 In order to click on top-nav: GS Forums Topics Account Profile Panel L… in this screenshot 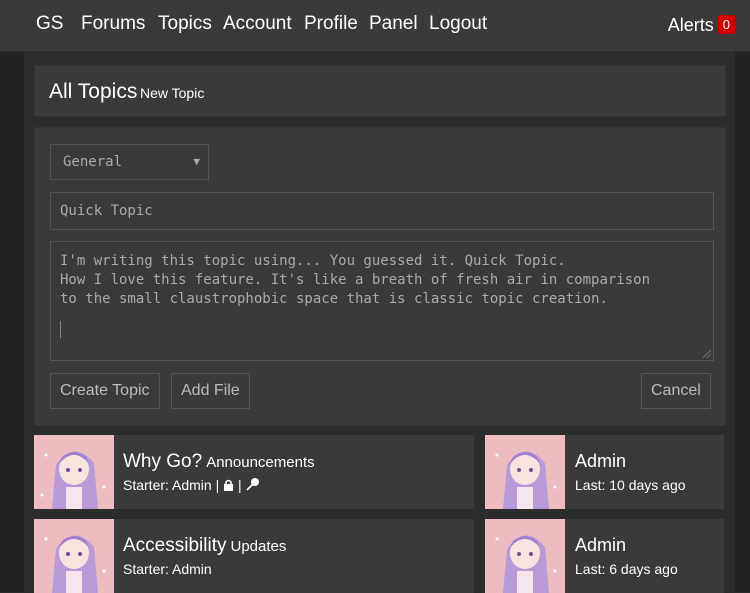, I will do `click(375, 26)`.